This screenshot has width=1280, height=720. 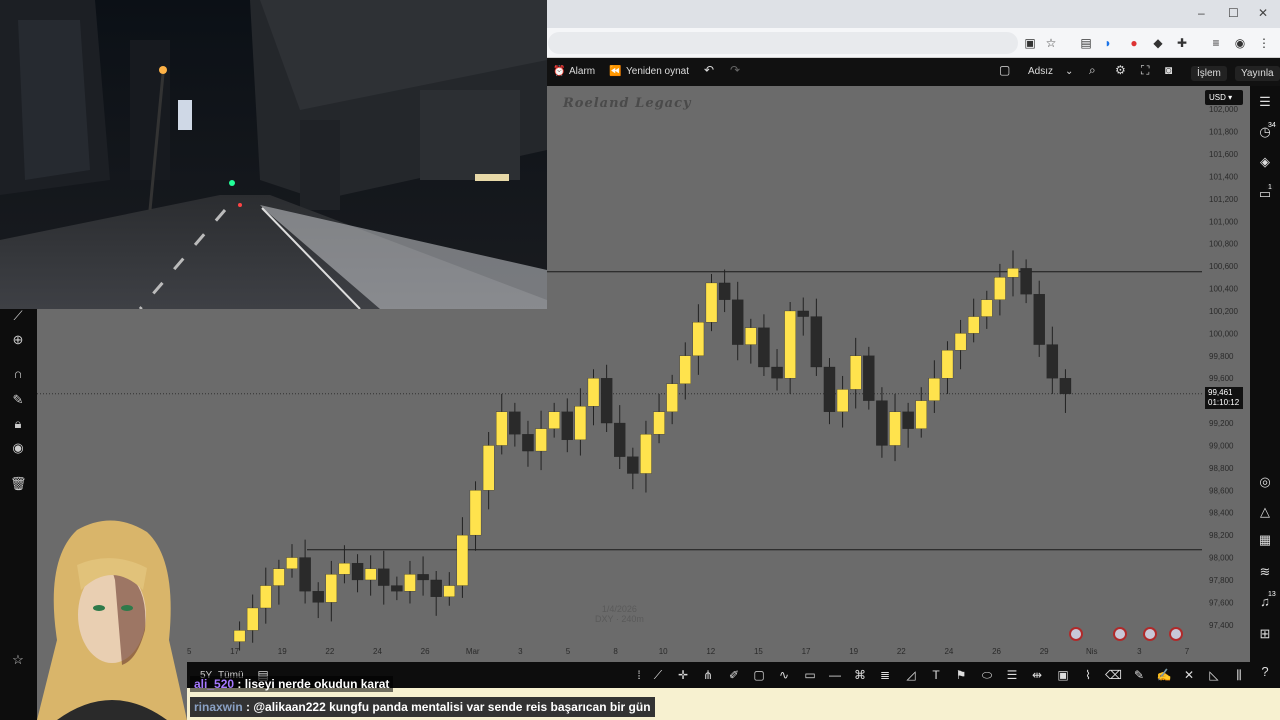 What do you see at coordinates (1158, 43) in the screenshot?
I see `ninja-icon: ◆` at bounding box center [1158, 43].